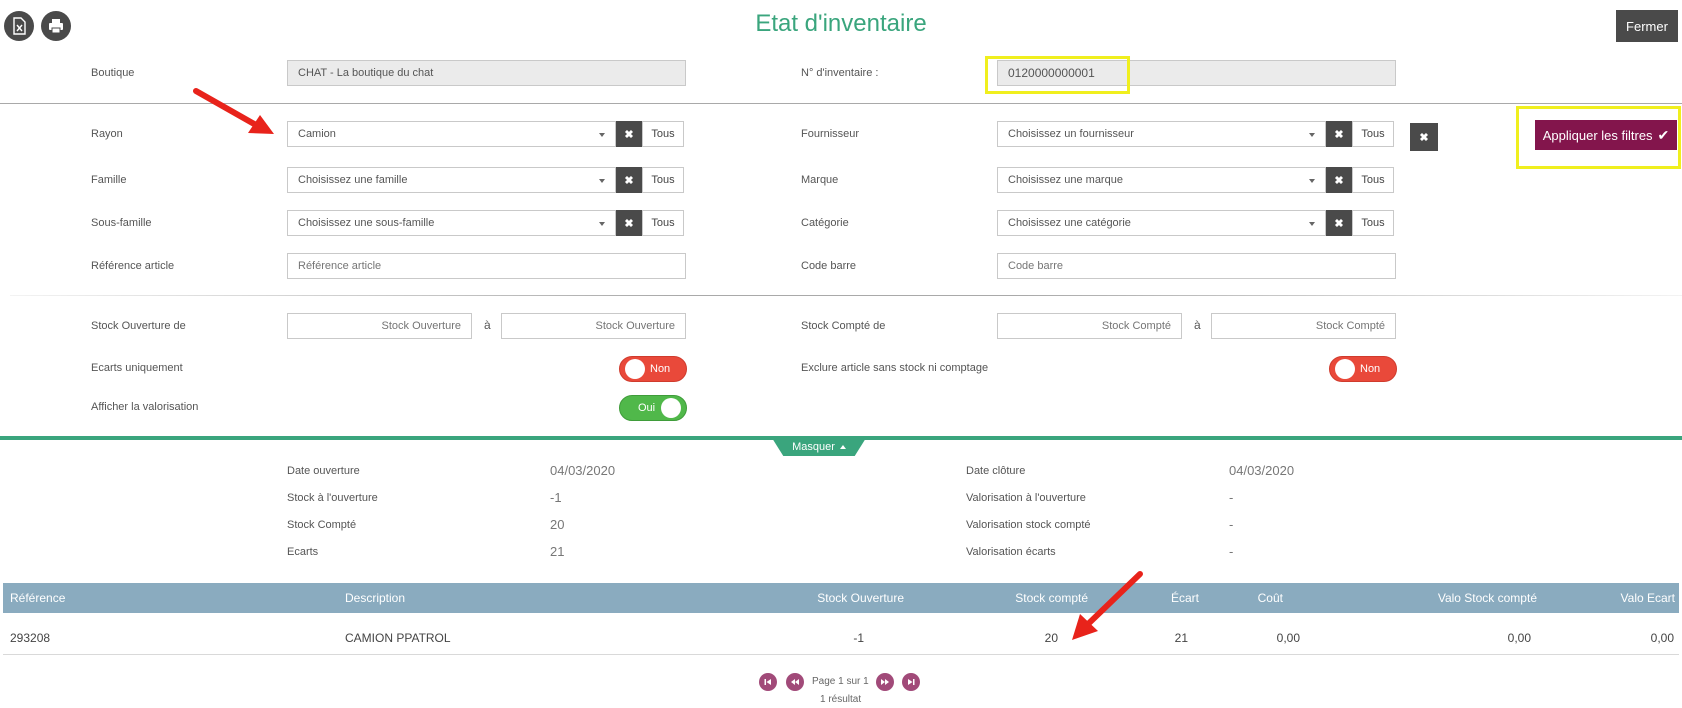 This screenshot has width=1682, height=708. Describe the element at coordinates (841, 23) in the screenshot. I see `page-title: Etat d'inventaire` at that location.